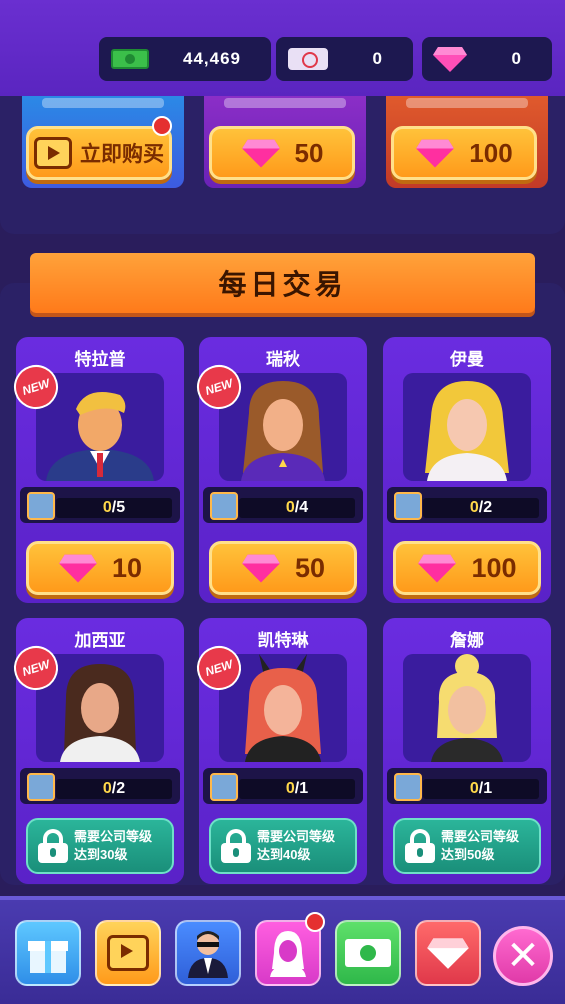  I want to click on character-icon, so click(288, 954).